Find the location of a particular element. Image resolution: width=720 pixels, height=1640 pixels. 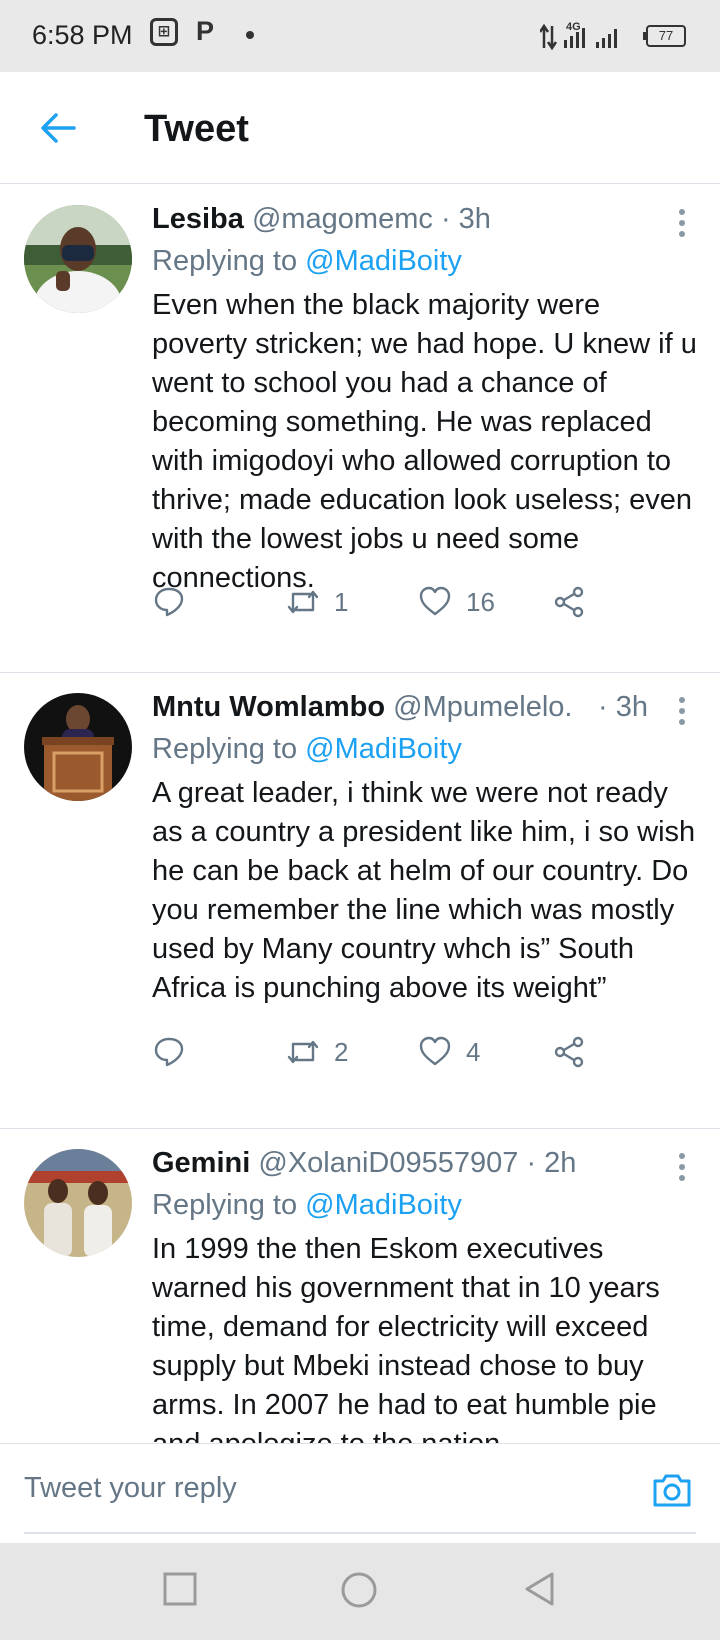

reply-input-underline is located at coordinates (360, 1533).